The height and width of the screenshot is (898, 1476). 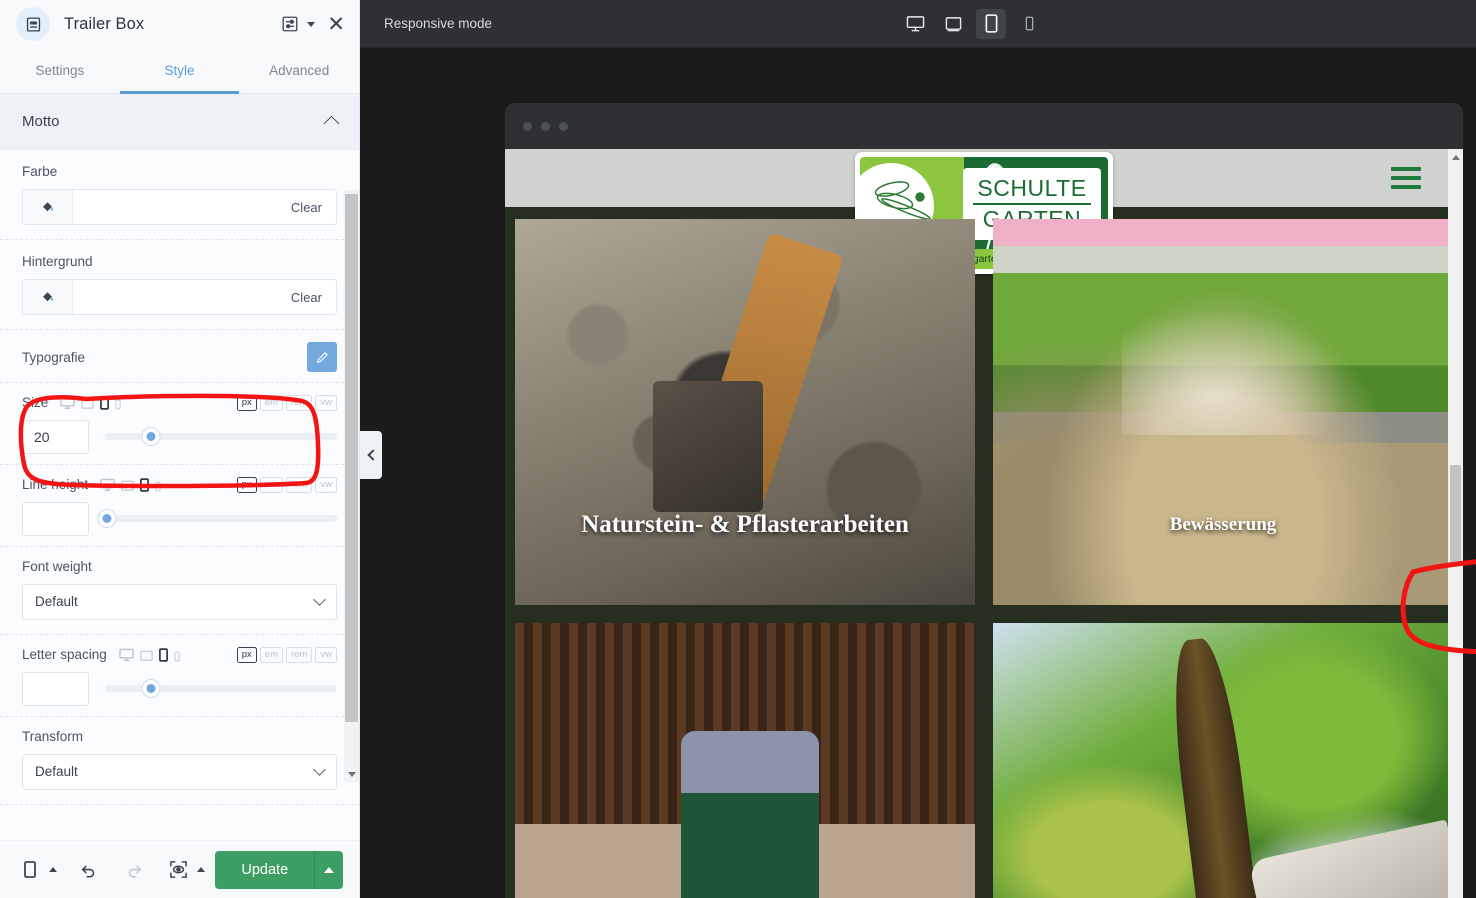 What do you see at coordinates (221, 689) in the screenshot?
I see `letter-spacing-slider` at bounding box center [221, 689].